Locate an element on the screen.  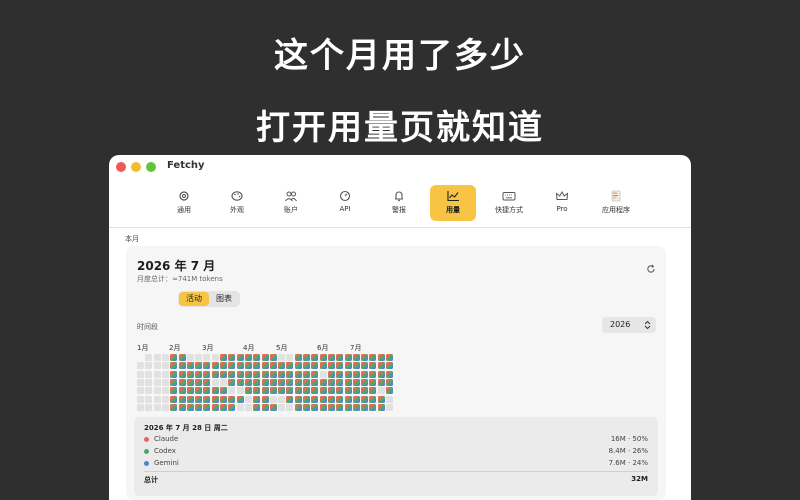
tab-shortcuts: 快捷方式 is located at coordinates (509, 203).